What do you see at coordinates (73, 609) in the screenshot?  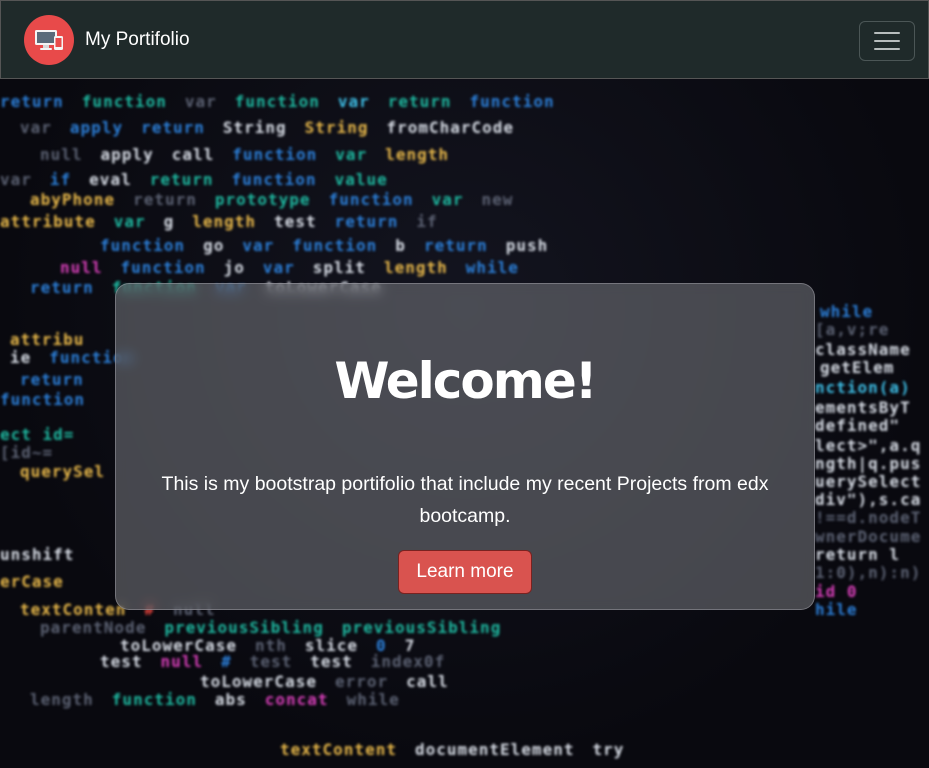 I see `code-token: textConten` at bounding box center [73, 609].